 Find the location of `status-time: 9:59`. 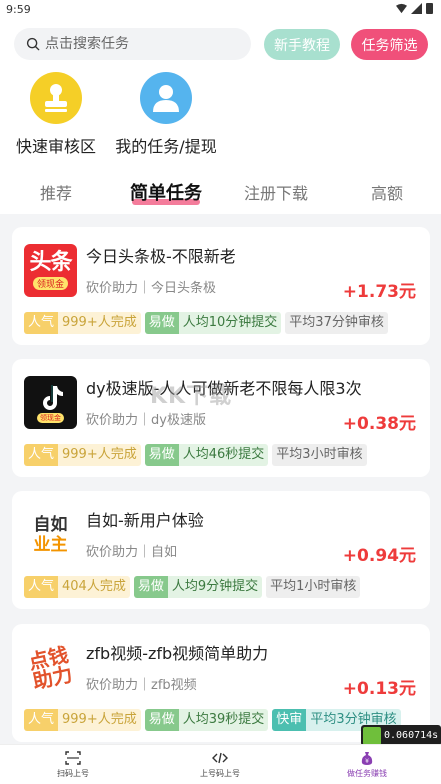

status-time: 9:59 is located at coordinates (18, 9).